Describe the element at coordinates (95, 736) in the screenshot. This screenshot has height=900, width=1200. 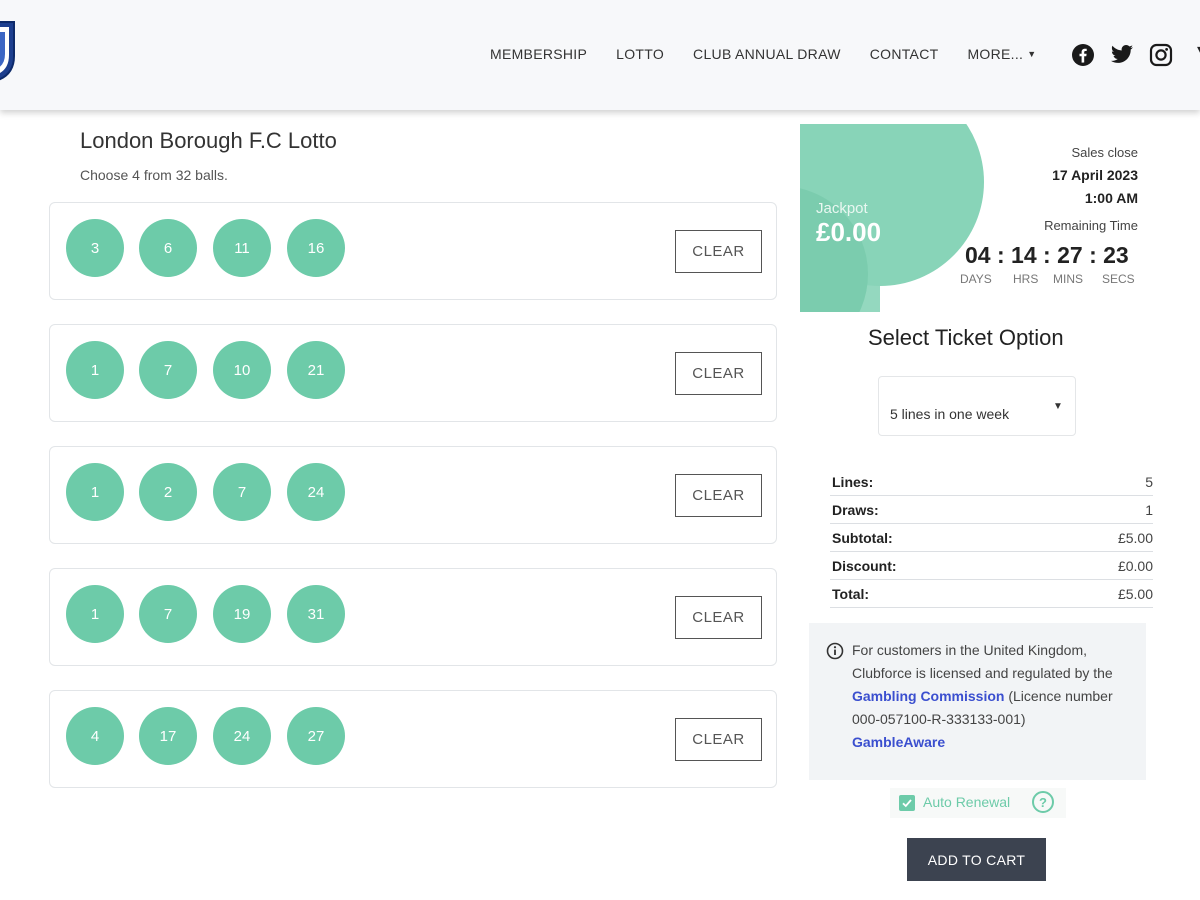
I see `ball: 4` at that location.